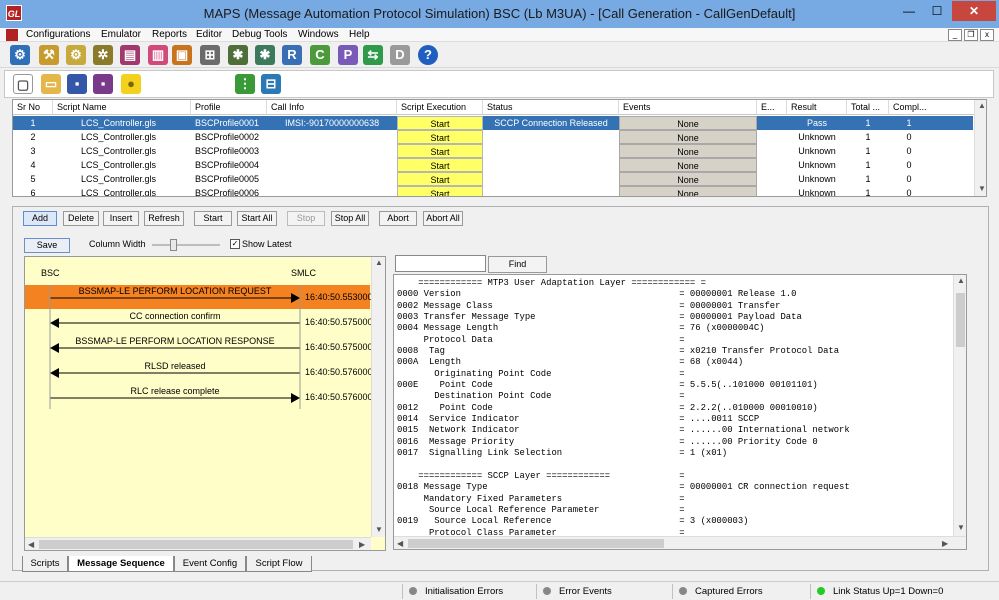  I want to click on scroll-right-icon: ▶, so click(362, 544).